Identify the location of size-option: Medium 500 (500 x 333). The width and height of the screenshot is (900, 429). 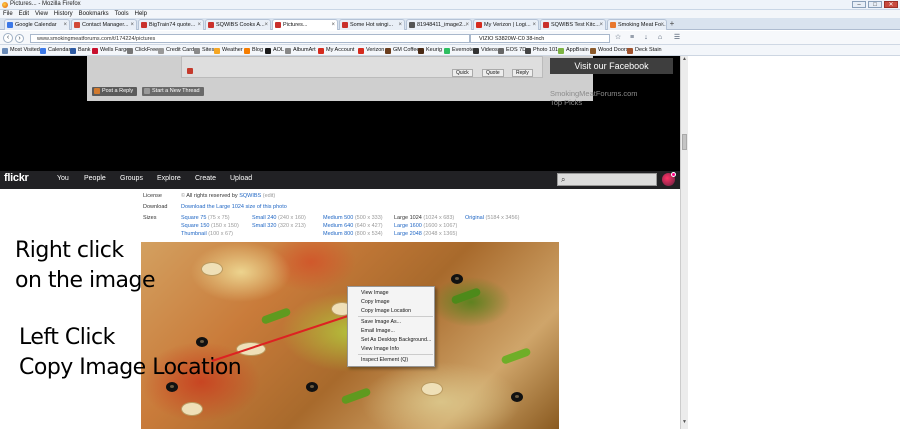
(353, 218).